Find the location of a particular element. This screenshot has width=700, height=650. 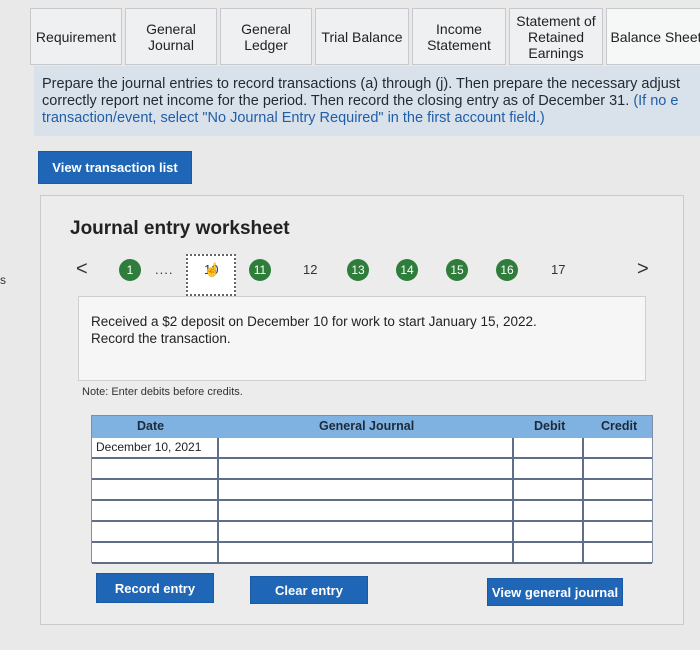

step-navigation: < 1 .... 10 ☝ 11 12 13 14 15 16 17 > is located at coordinates (363, 275).